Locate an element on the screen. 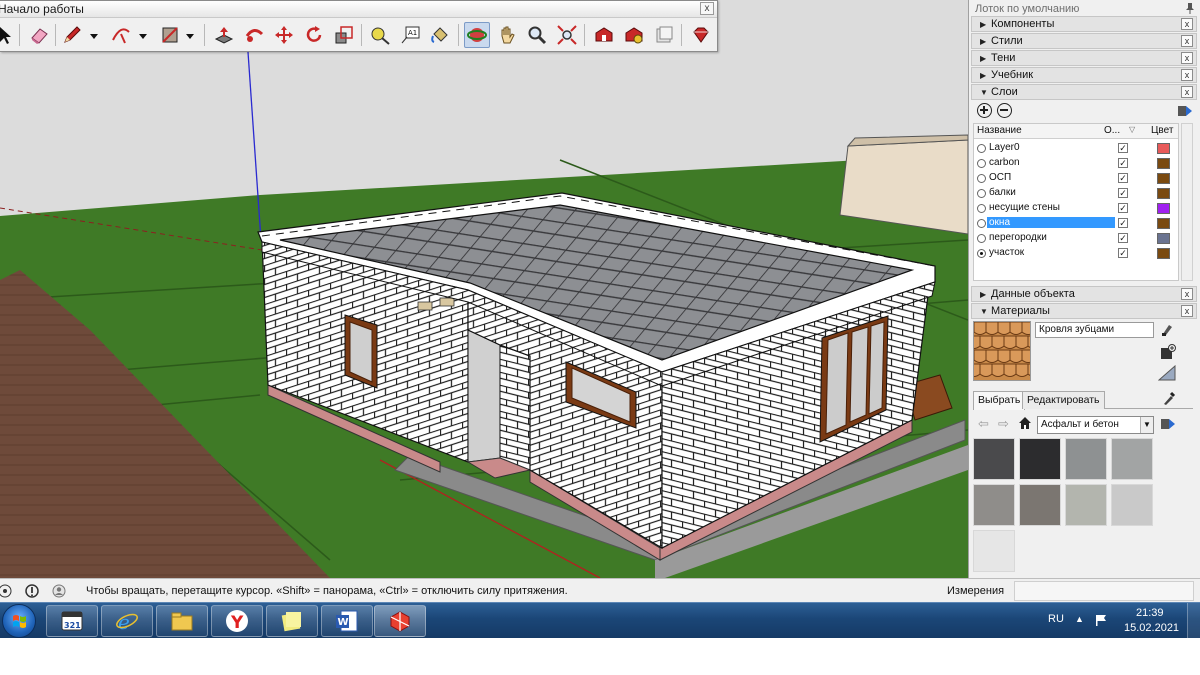  push-pull-tool-button is located at coordinates (224, 35).